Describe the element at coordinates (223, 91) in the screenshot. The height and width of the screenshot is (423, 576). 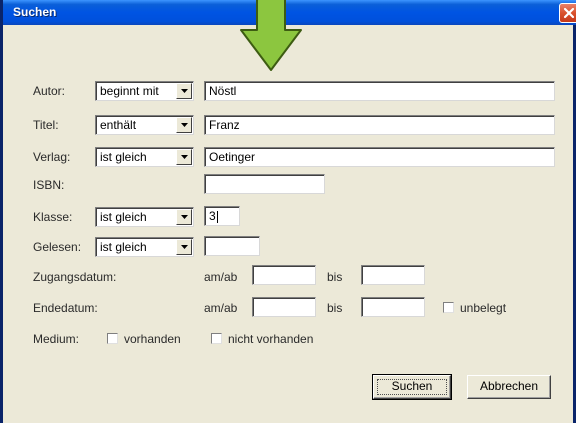
I see `author-input-value: Nöstl` at that location.